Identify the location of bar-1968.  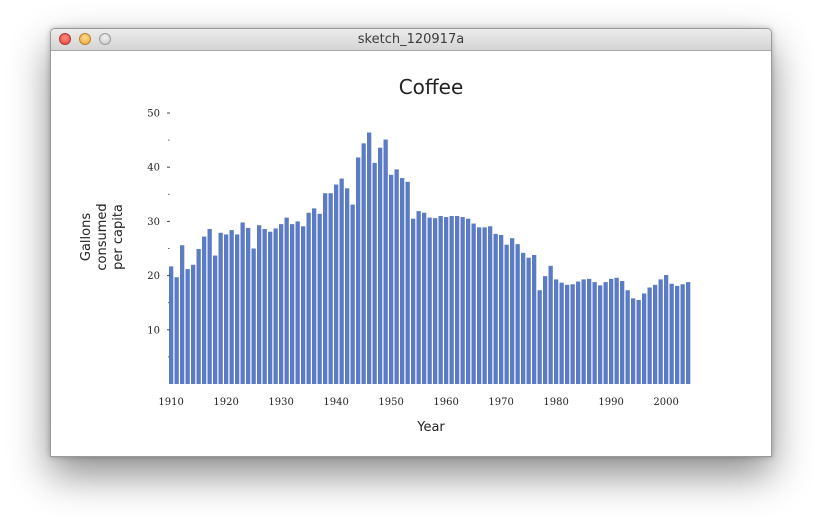
(490, 305).